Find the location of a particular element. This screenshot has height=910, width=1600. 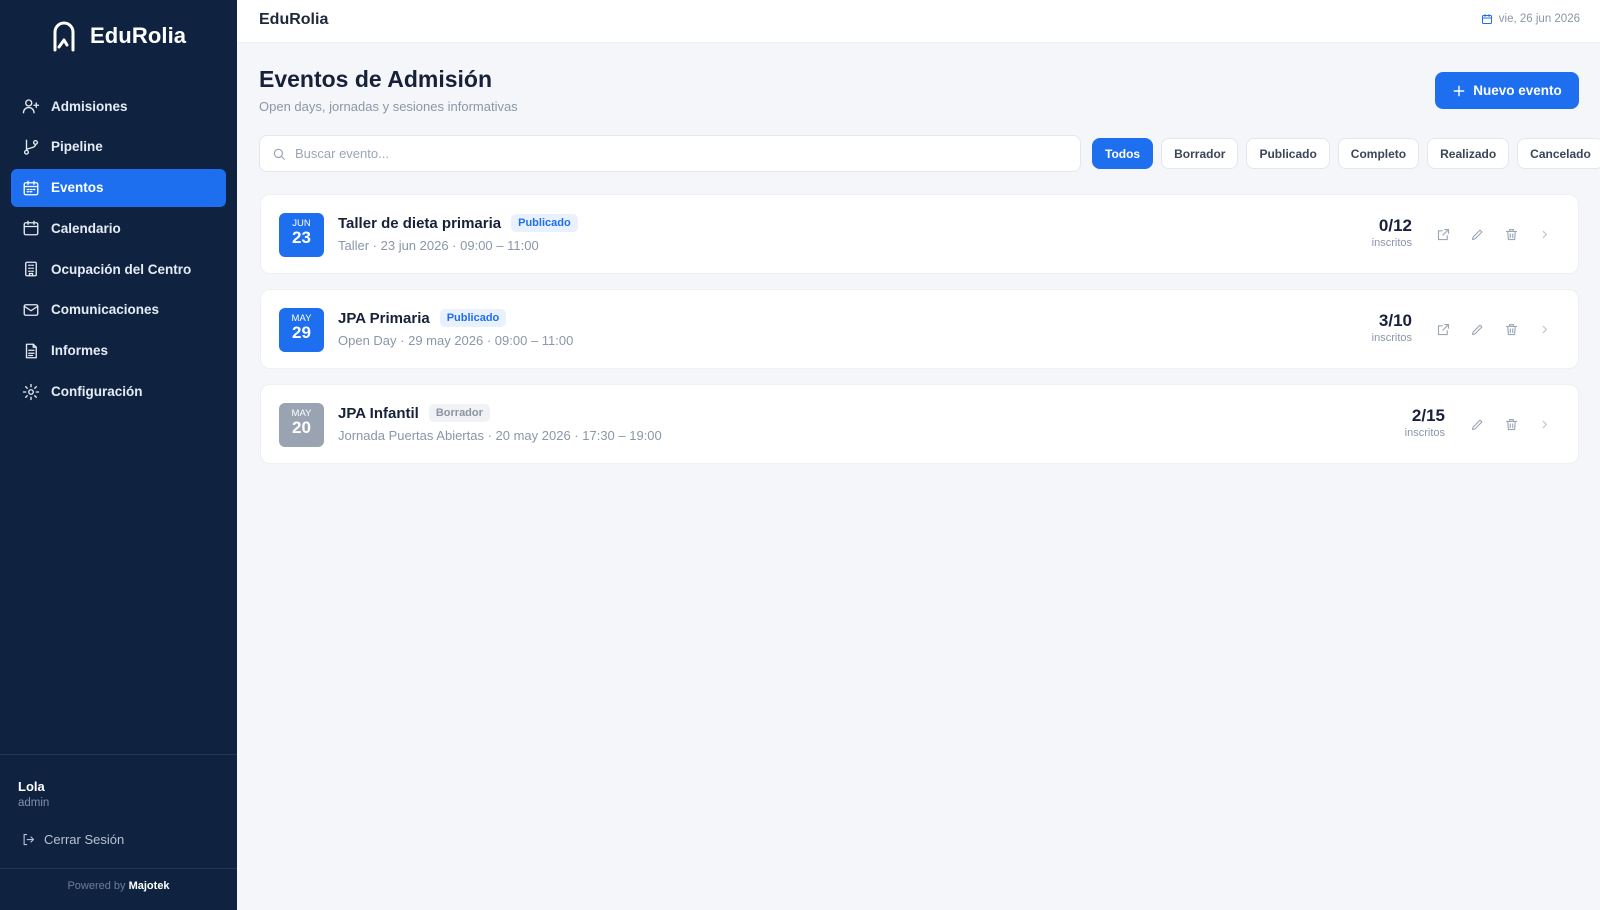

building-icon is located at coordinates (31, 269).